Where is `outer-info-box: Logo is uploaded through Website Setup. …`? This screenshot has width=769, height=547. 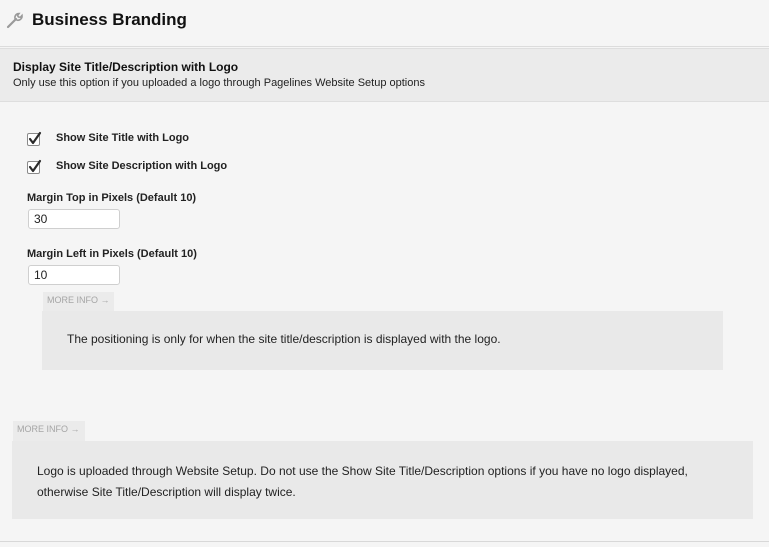
outer-info-box: Logo is uploaded through Website Setup. … is located at coordinates (382, 480).